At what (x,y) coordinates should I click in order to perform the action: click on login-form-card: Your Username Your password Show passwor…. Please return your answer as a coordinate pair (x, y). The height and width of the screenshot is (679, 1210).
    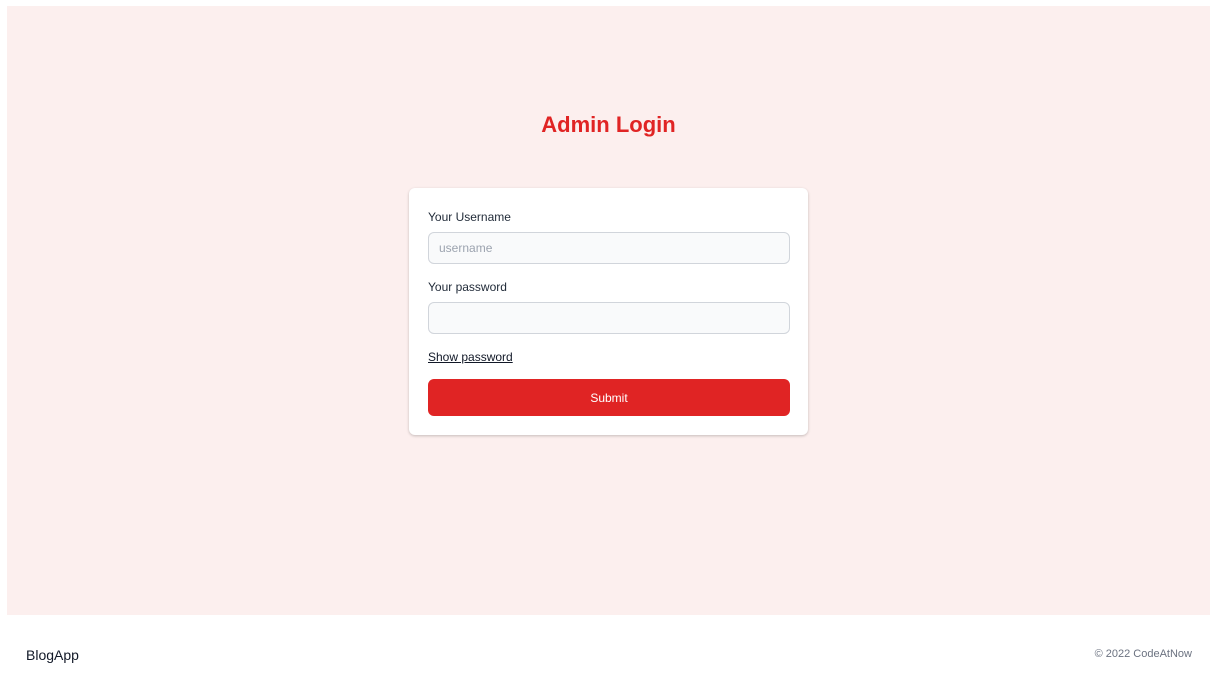
    Looking at the image, I should click on (608, 311).